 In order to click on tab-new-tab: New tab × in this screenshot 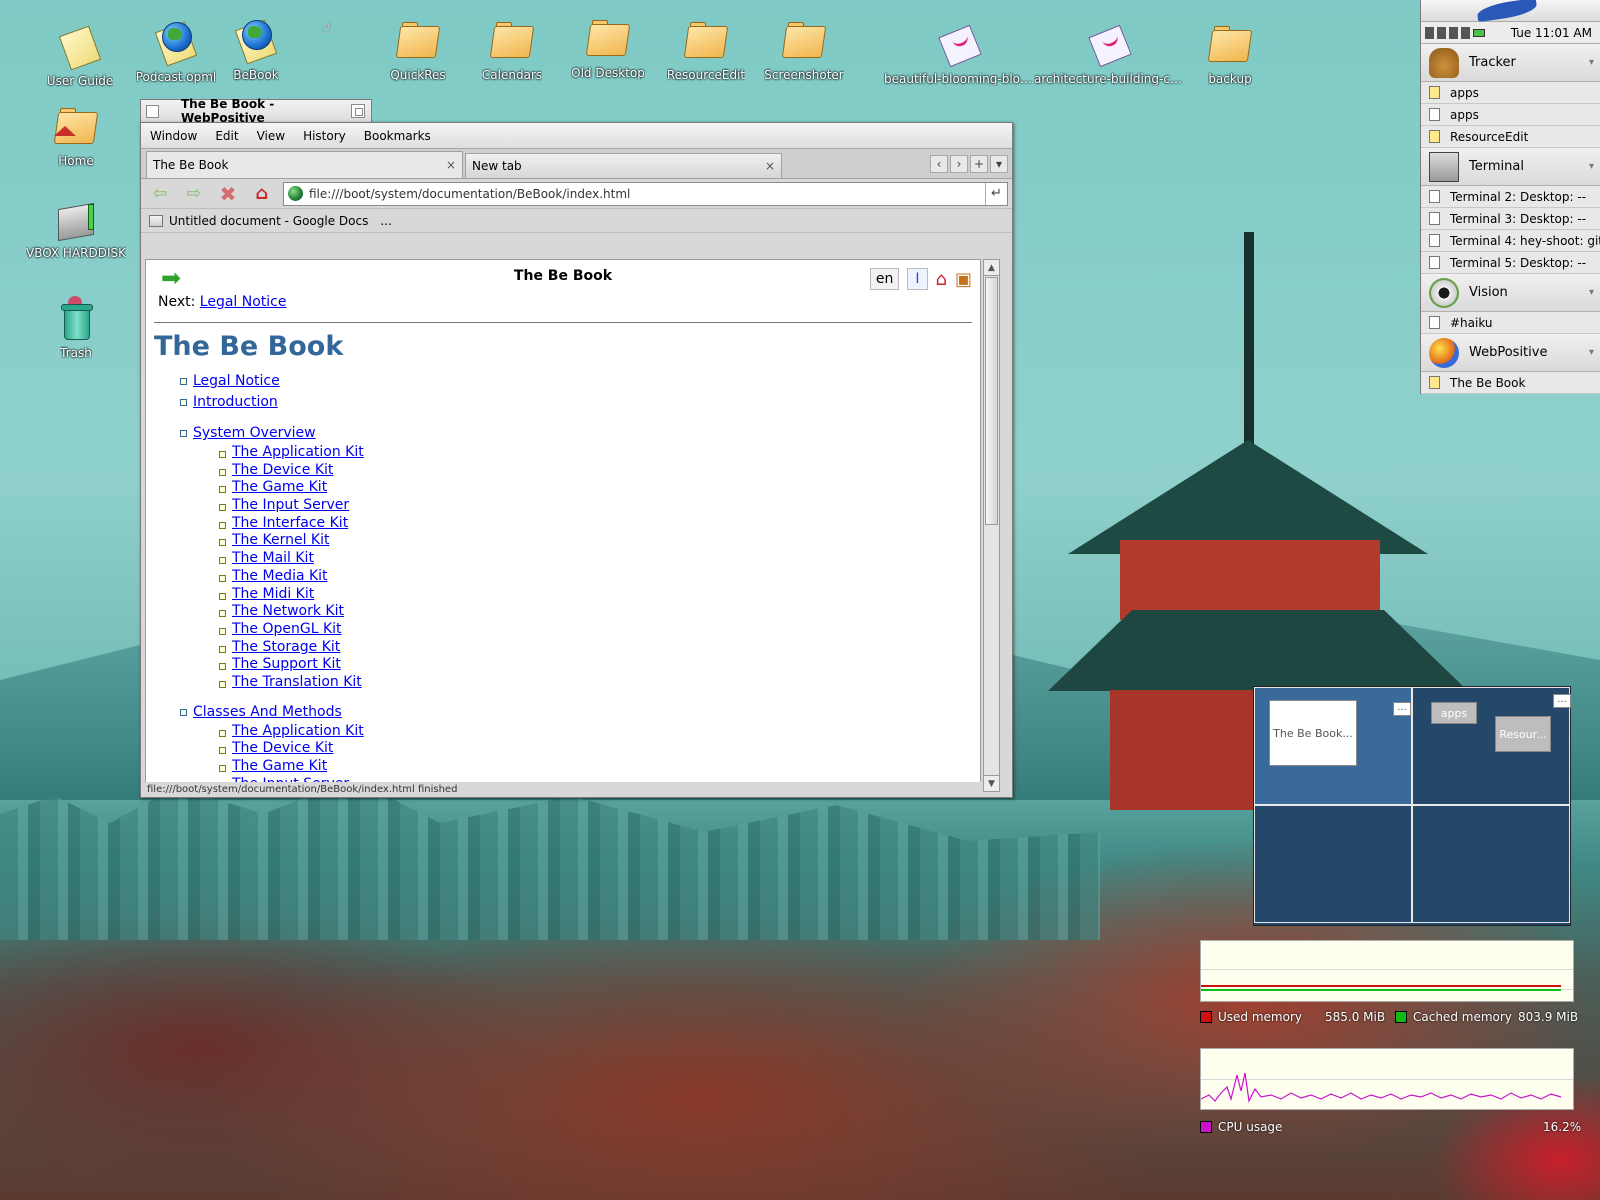, I will do `click(623, 165)`.